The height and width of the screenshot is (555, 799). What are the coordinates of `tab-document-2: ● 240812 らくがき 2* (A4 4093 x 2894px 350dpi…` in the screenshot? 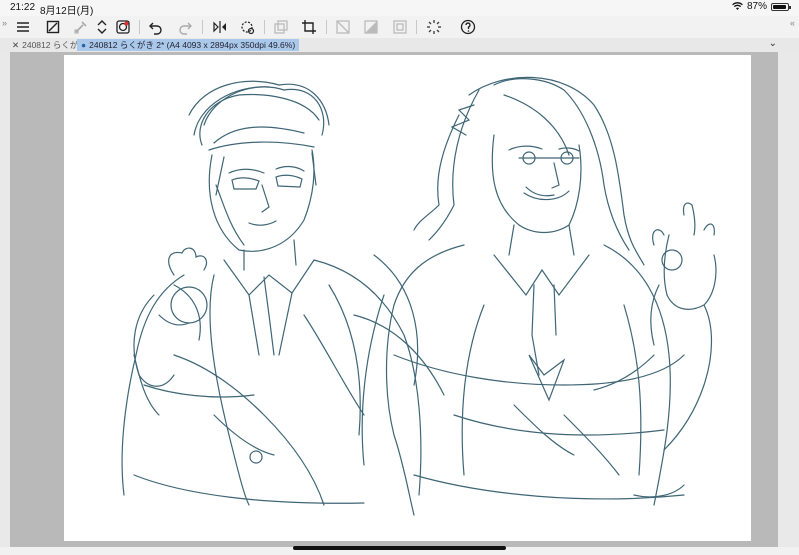 It's located at (188, 45).